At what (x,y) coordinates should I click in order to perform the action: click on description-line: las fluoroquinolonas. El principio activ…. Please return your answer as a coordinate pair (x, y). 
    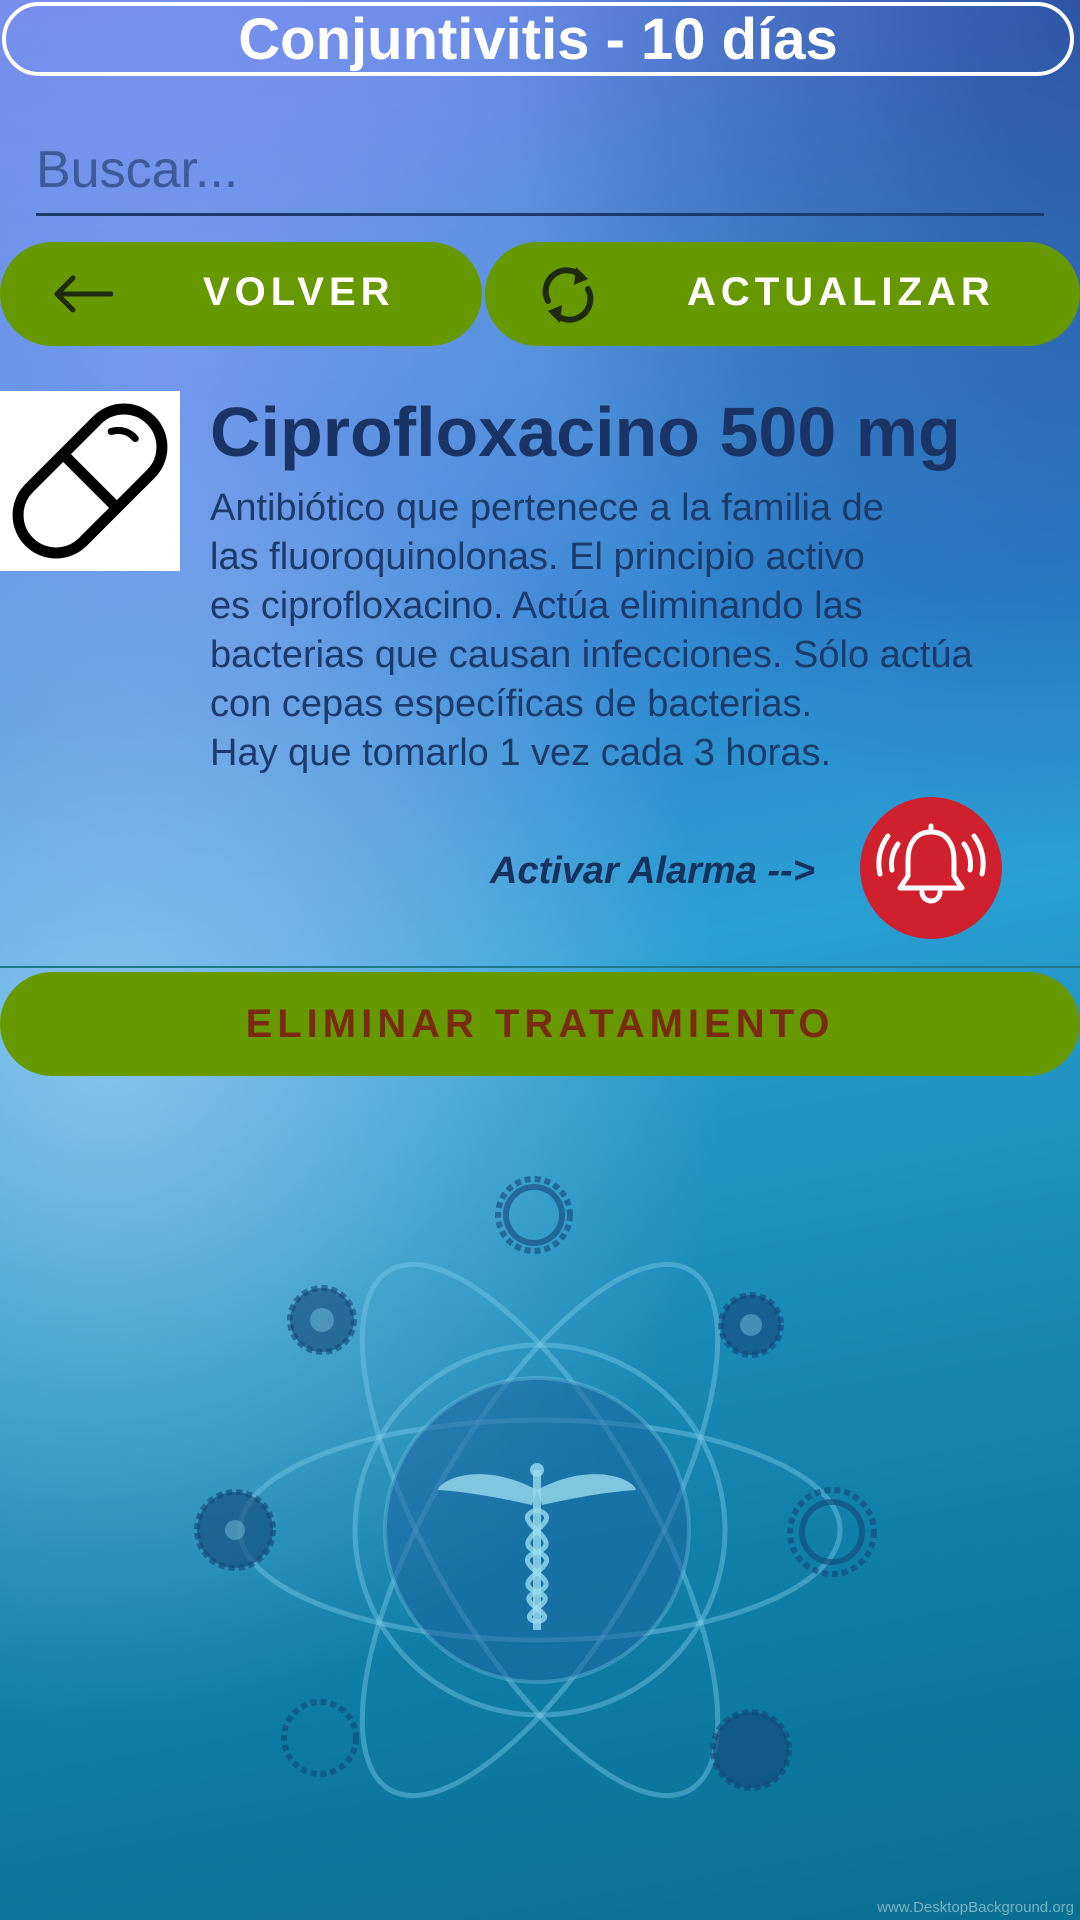
    Looking at the image, I should click on (537, 557).